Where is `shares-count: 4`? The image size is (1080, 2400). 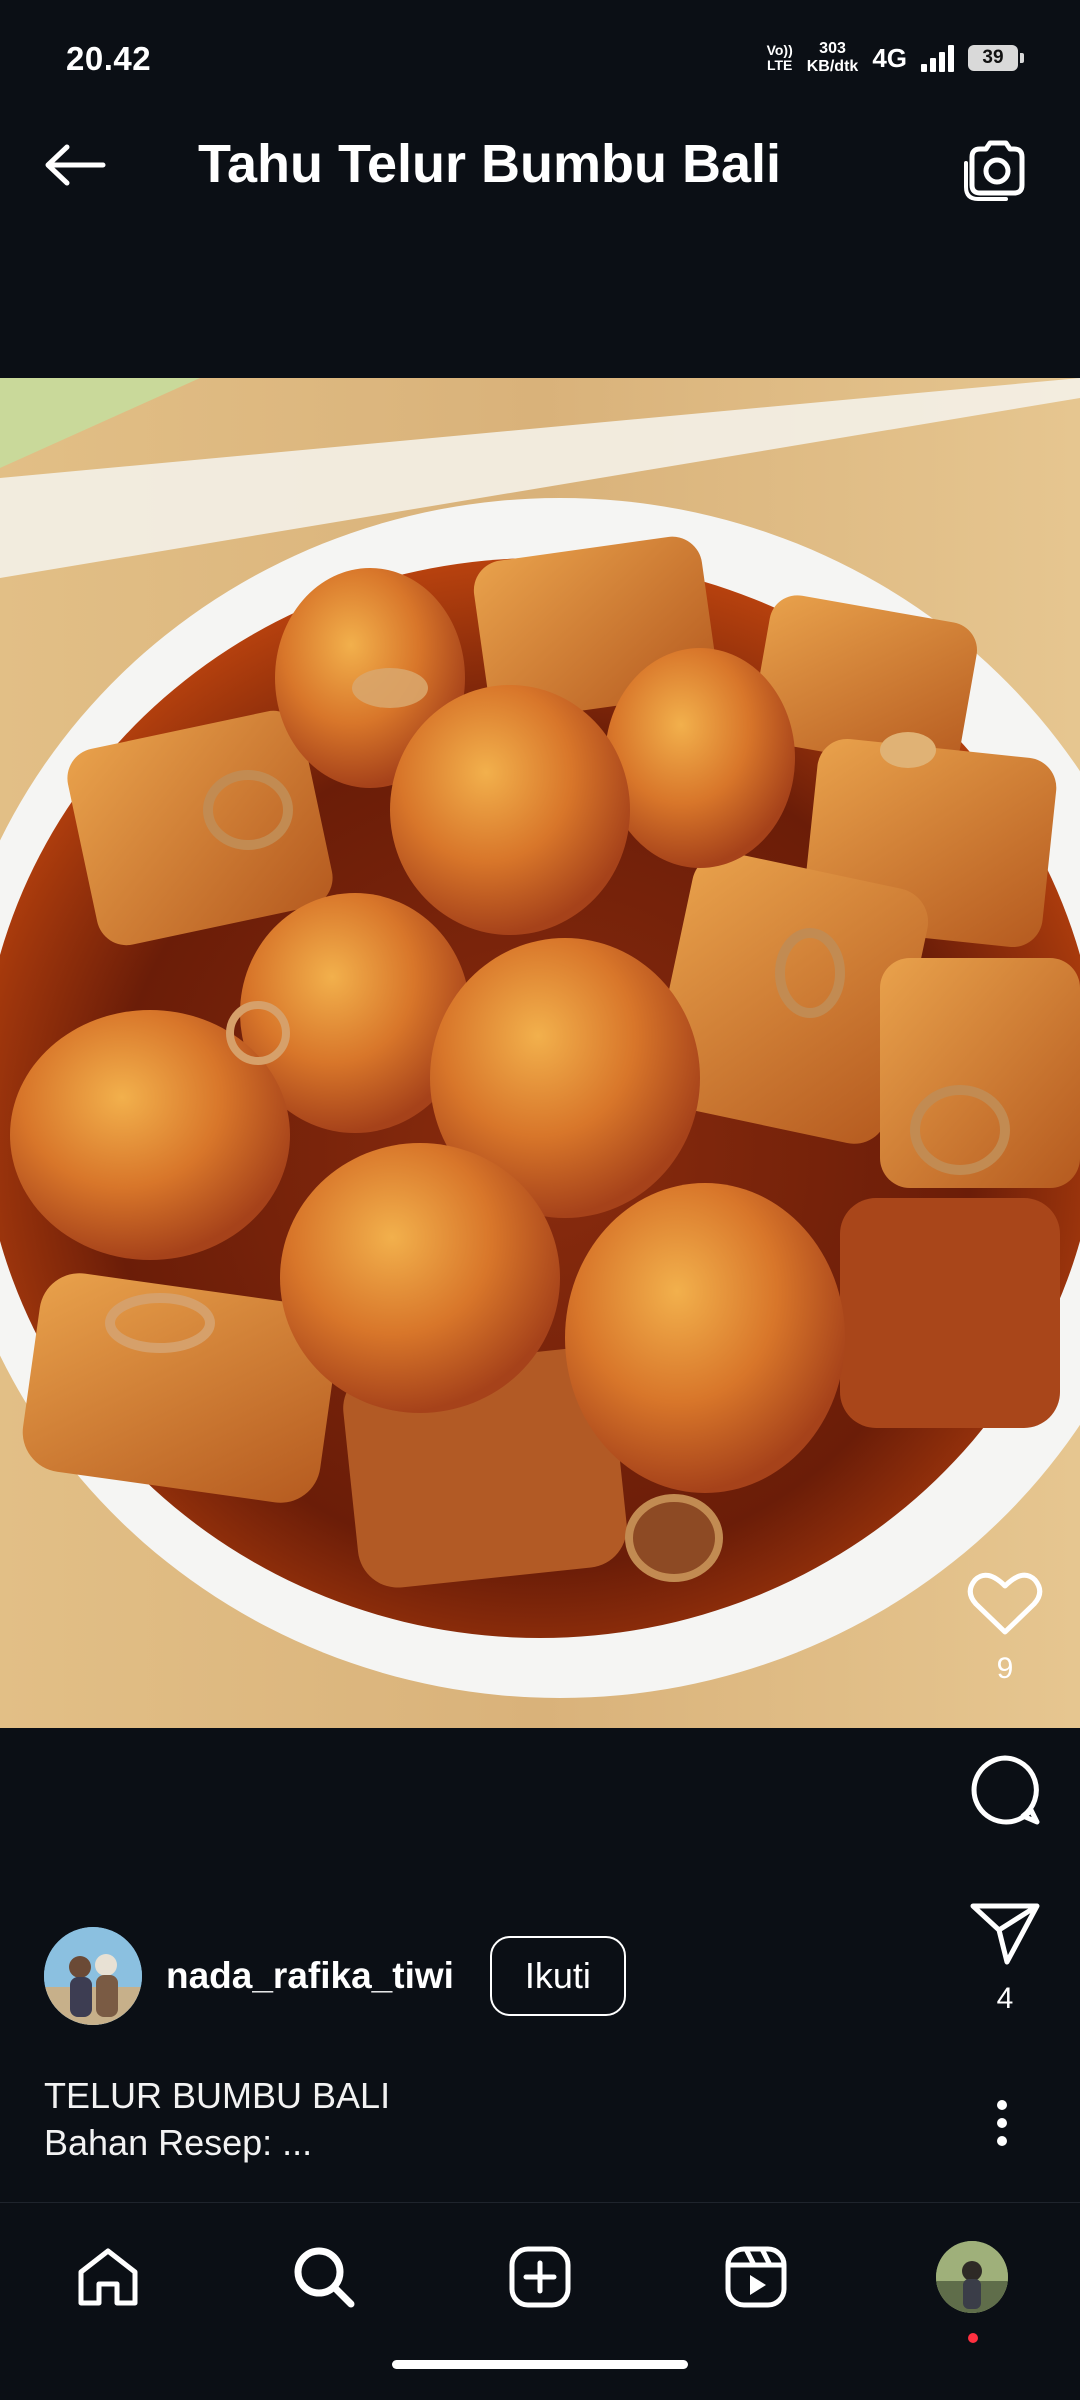 shares-count: 4 is located at coordinates (1005, 1998).